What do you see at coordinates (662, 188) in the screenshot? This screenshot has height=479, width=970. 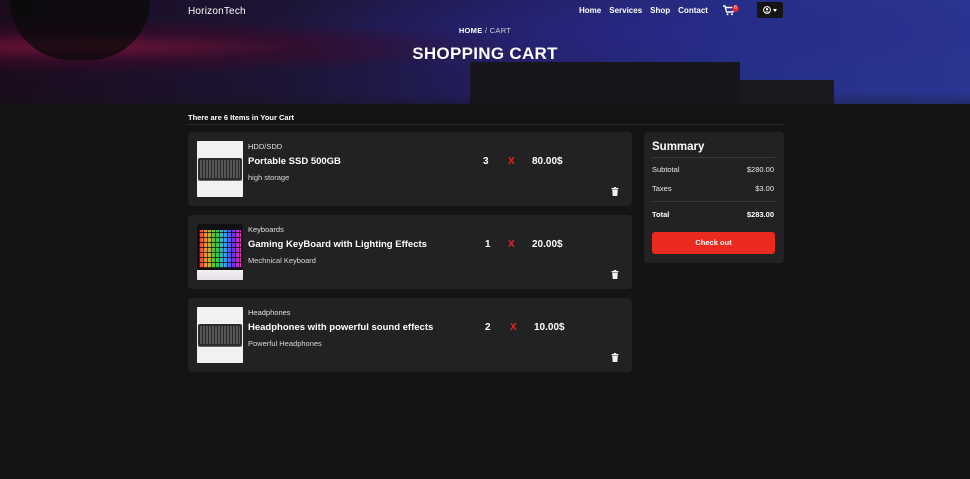 I see `taxes-label: Taxes` at bounding box center [662, 188].